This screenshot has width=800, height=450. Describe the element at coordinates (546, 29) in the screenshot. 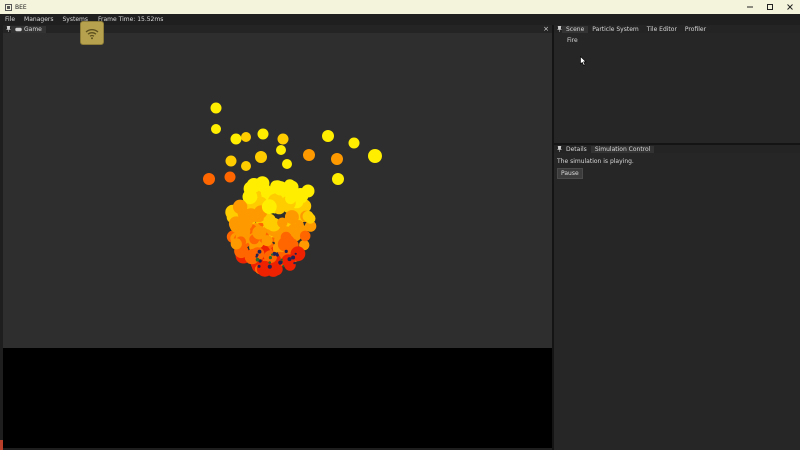

I see `close-panel-icon: ×` at that location.